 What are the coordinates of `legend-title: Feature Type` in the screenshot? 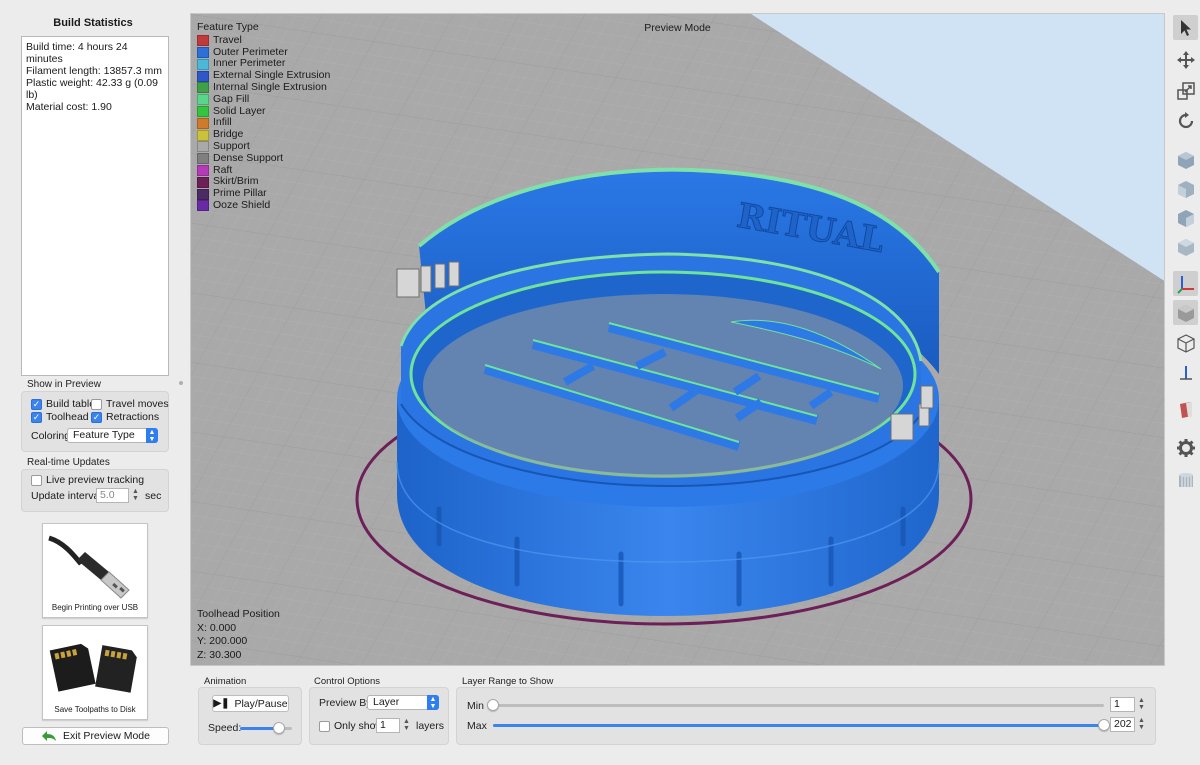 It's located at (228, 27).